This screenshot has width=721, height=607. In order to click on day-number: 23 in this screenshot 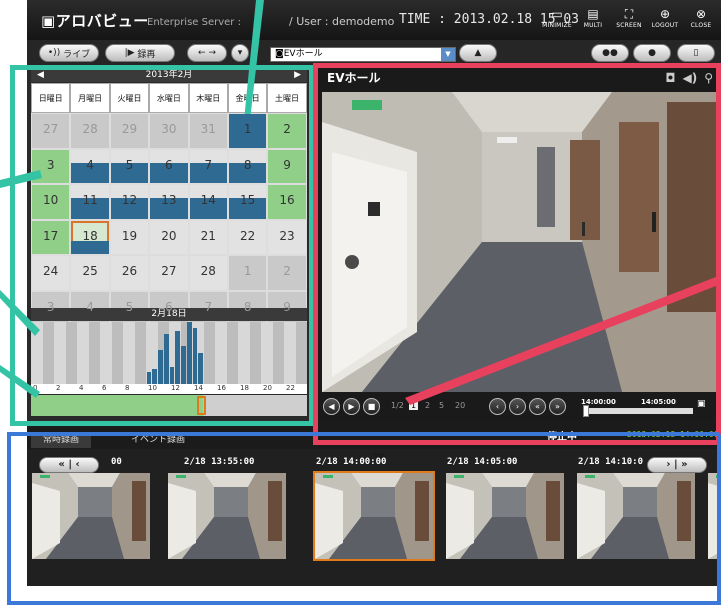, I will do `click(287, 235)`.